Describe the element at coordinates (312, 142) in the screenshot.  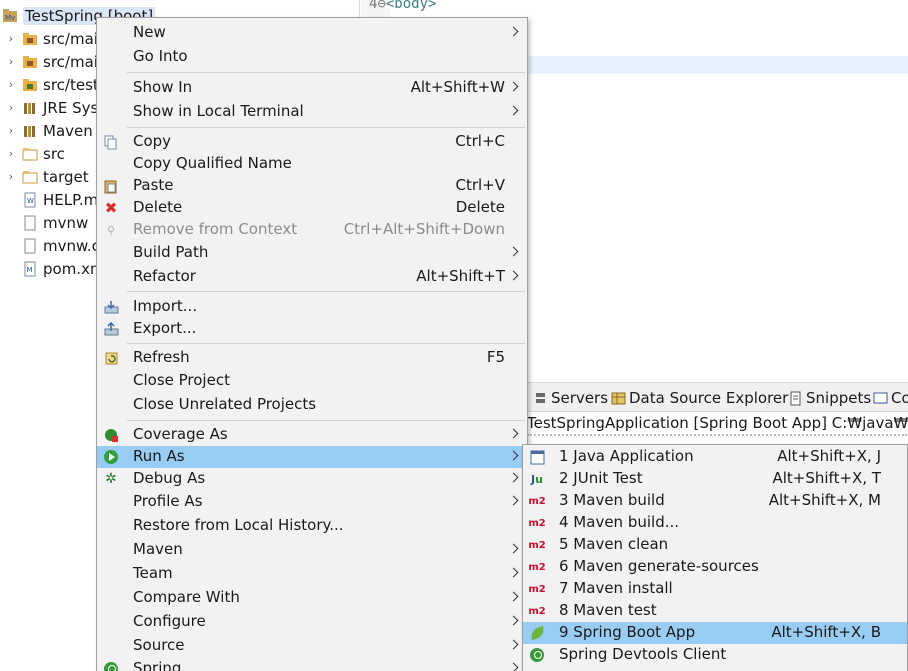
I see `menu-item-copy: Copy Ctrl+C` at that location.